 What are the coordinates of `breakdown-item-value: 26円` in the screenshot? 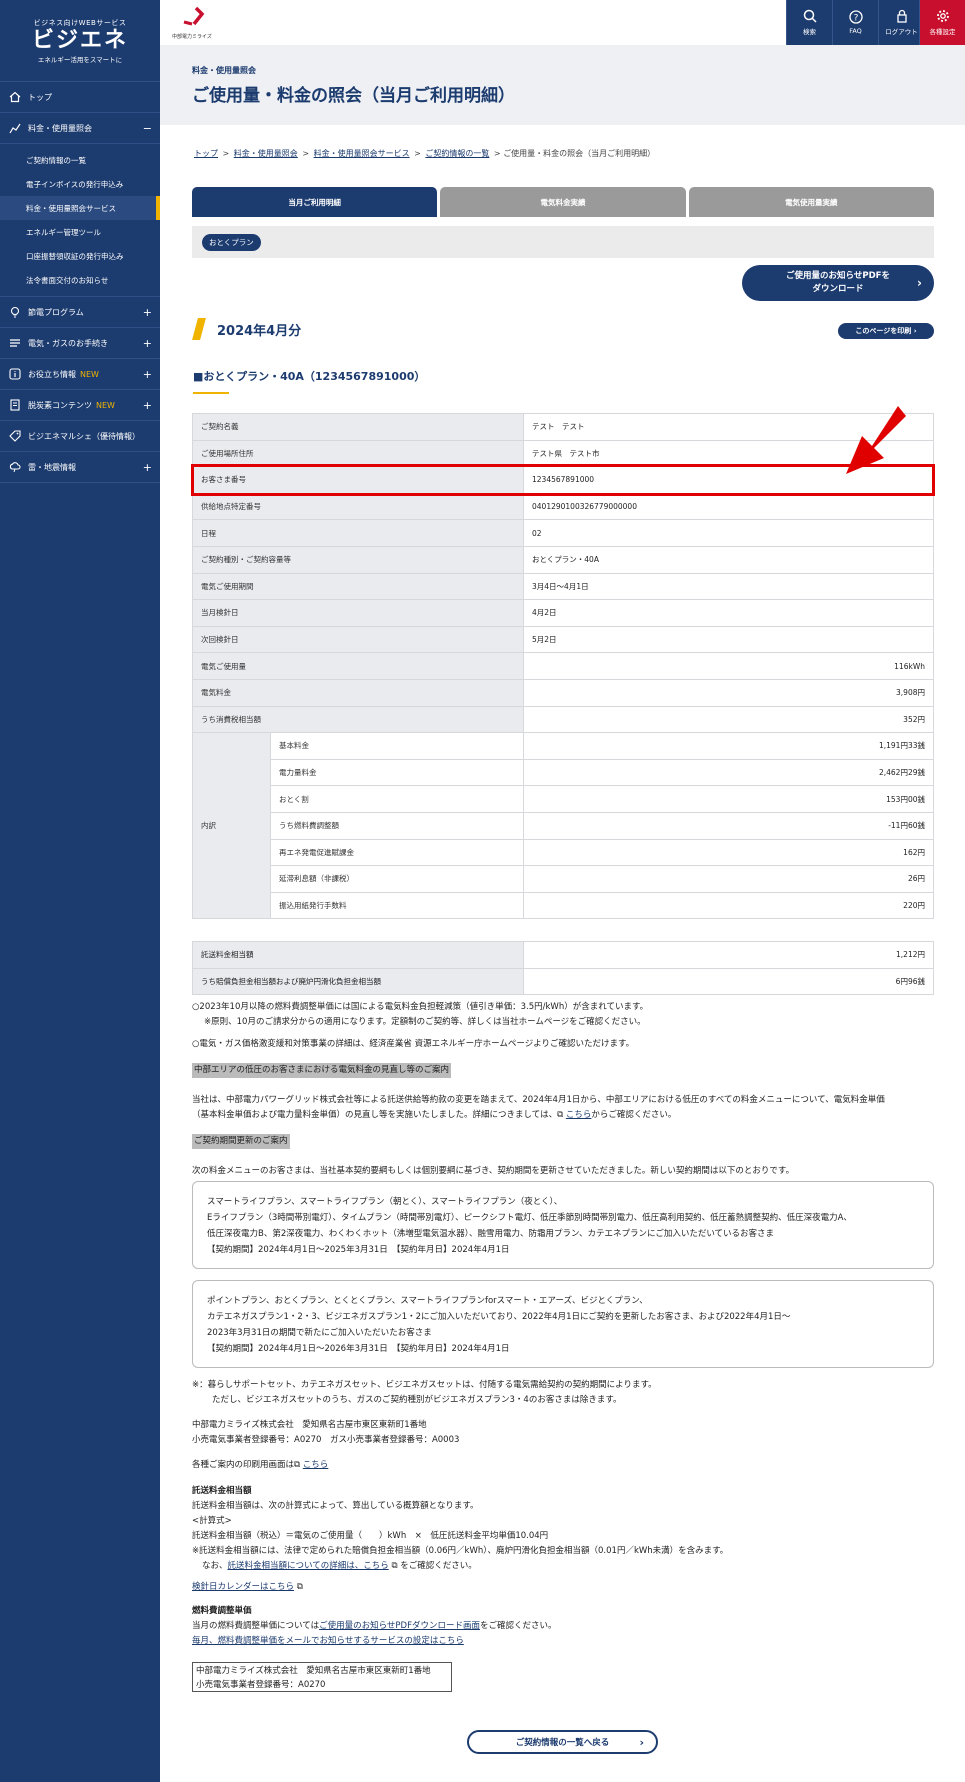 It's located at (728, 879).